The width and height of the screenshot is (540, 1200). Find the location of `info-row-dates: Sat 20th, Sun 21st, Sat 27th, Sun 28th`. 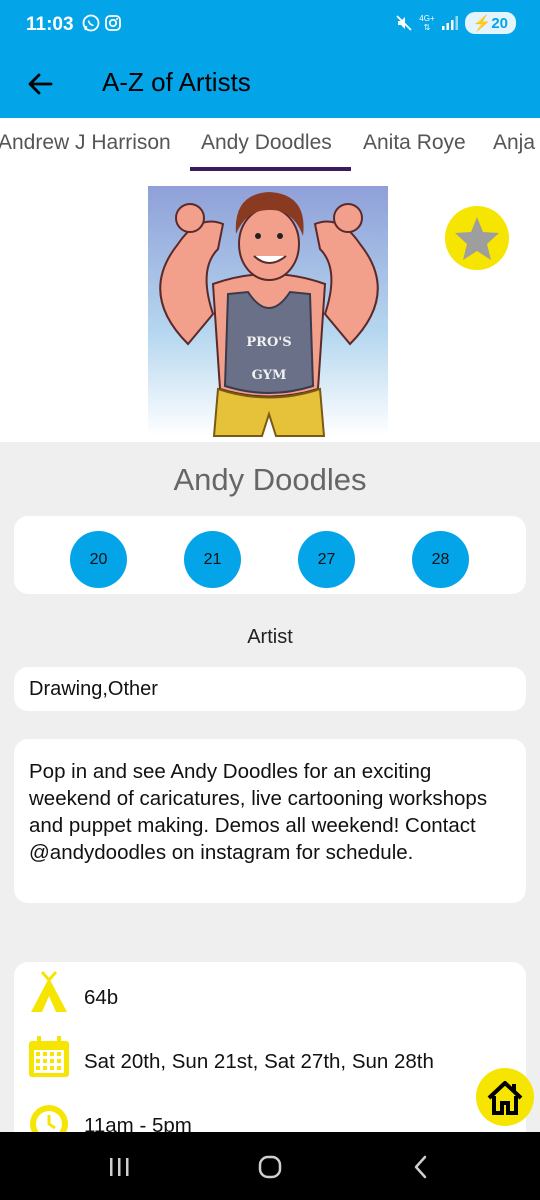

info-row-dates: Sat 20th, Sun 21st, Sat 27th, Sun 28th is located at coordinates (270, 1059).